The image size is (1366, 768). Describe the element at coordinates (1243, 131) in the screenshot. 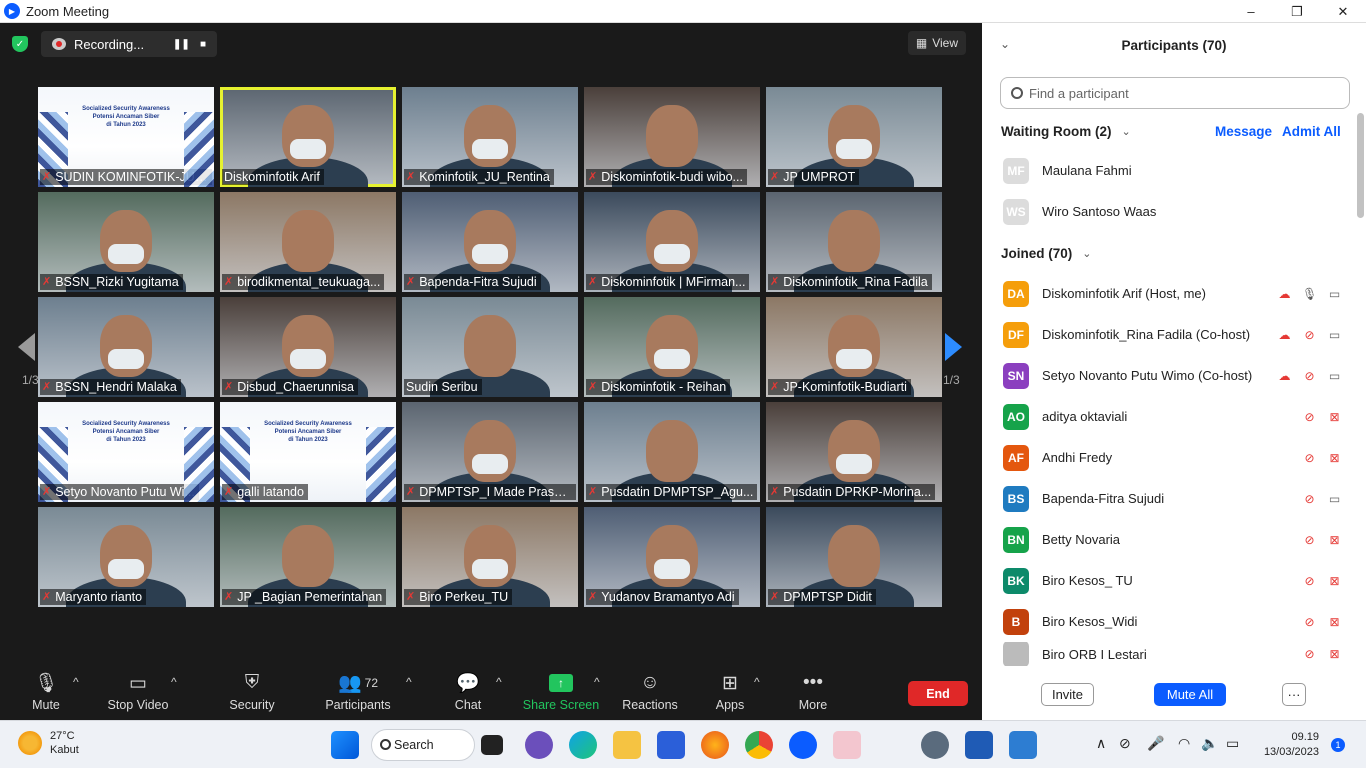

I see `message-link: Message` at that location.